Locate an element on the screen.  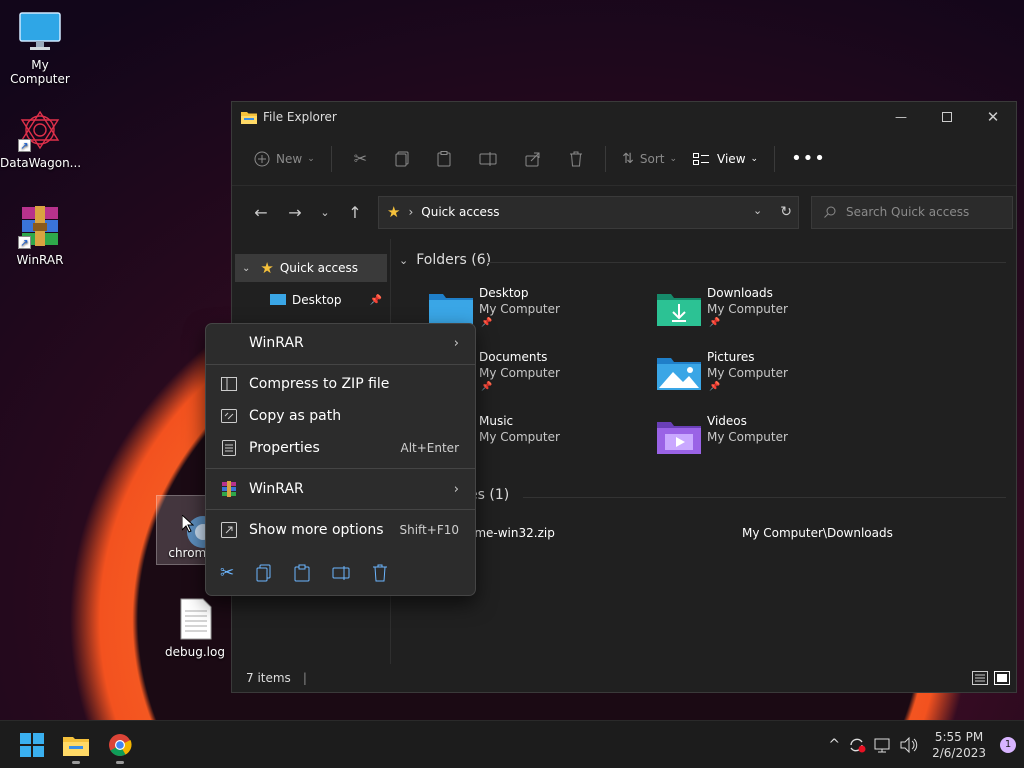
toolbar-separator is located at coordinates (331, 158).